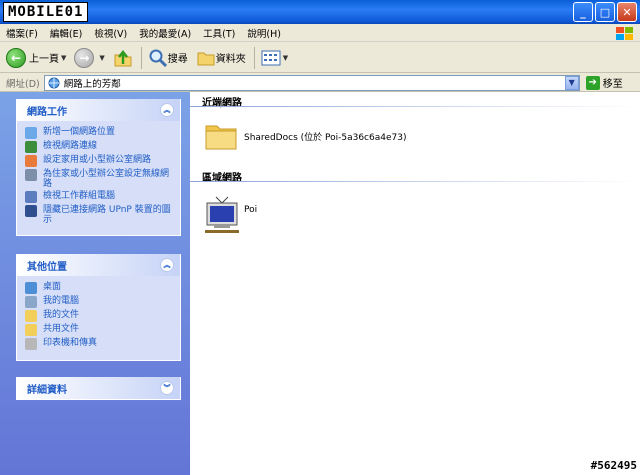 This screenshot has width=640, height=475. I want to click on place-label: 共用文件, so click(61, 329).